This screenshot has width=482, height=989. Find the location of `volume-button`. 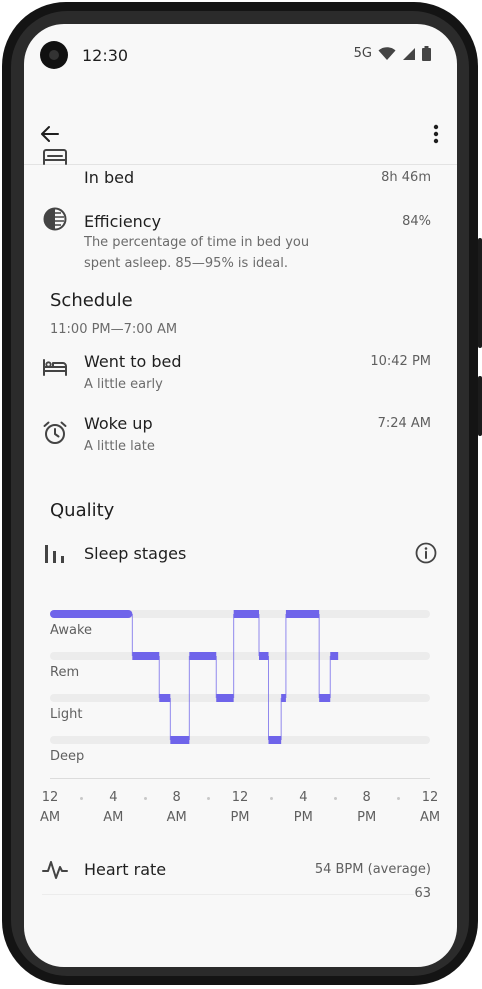

volume-button is located at coordinates (480, 293).